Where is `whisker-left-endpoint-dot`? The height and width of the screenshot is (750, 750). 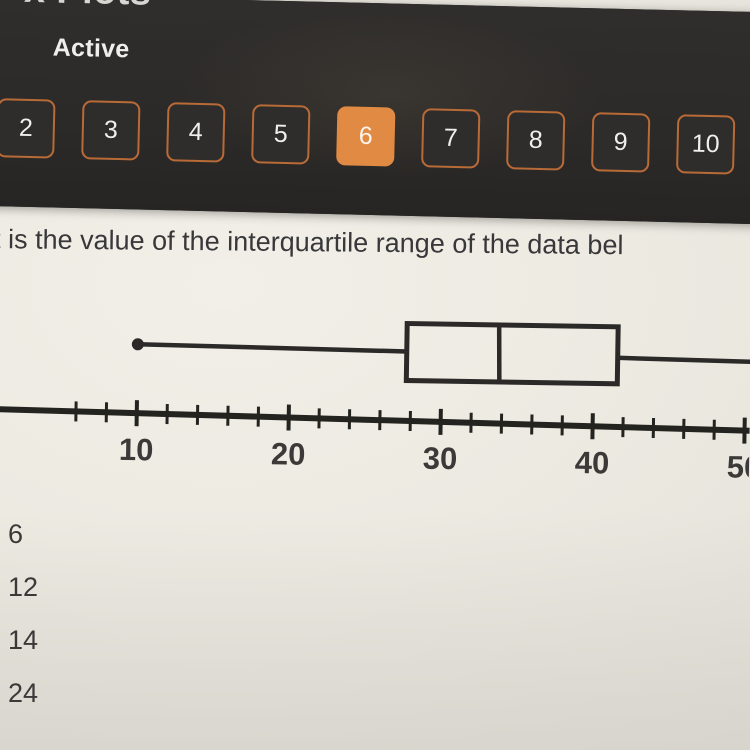 whisker-left-endpoint-dot is located at coordinates (137, 344).